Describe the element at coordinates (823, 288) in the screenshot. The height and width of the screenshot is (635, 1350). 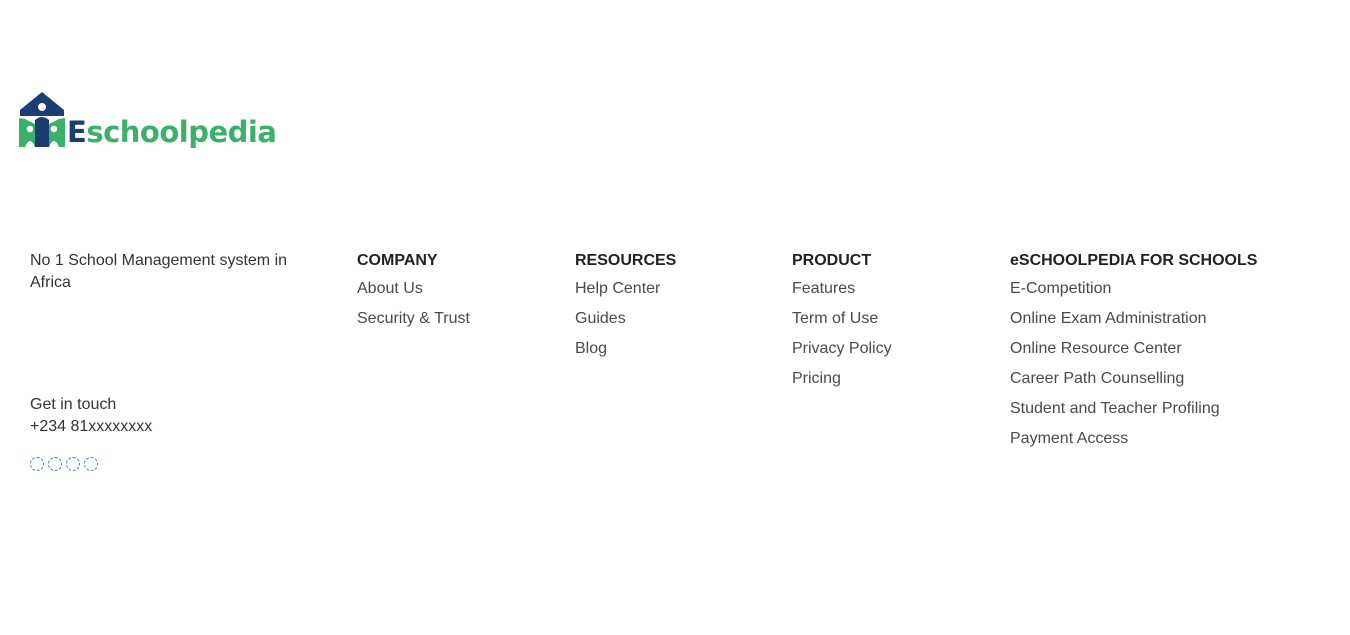
I see `link-features: Features` at that location.